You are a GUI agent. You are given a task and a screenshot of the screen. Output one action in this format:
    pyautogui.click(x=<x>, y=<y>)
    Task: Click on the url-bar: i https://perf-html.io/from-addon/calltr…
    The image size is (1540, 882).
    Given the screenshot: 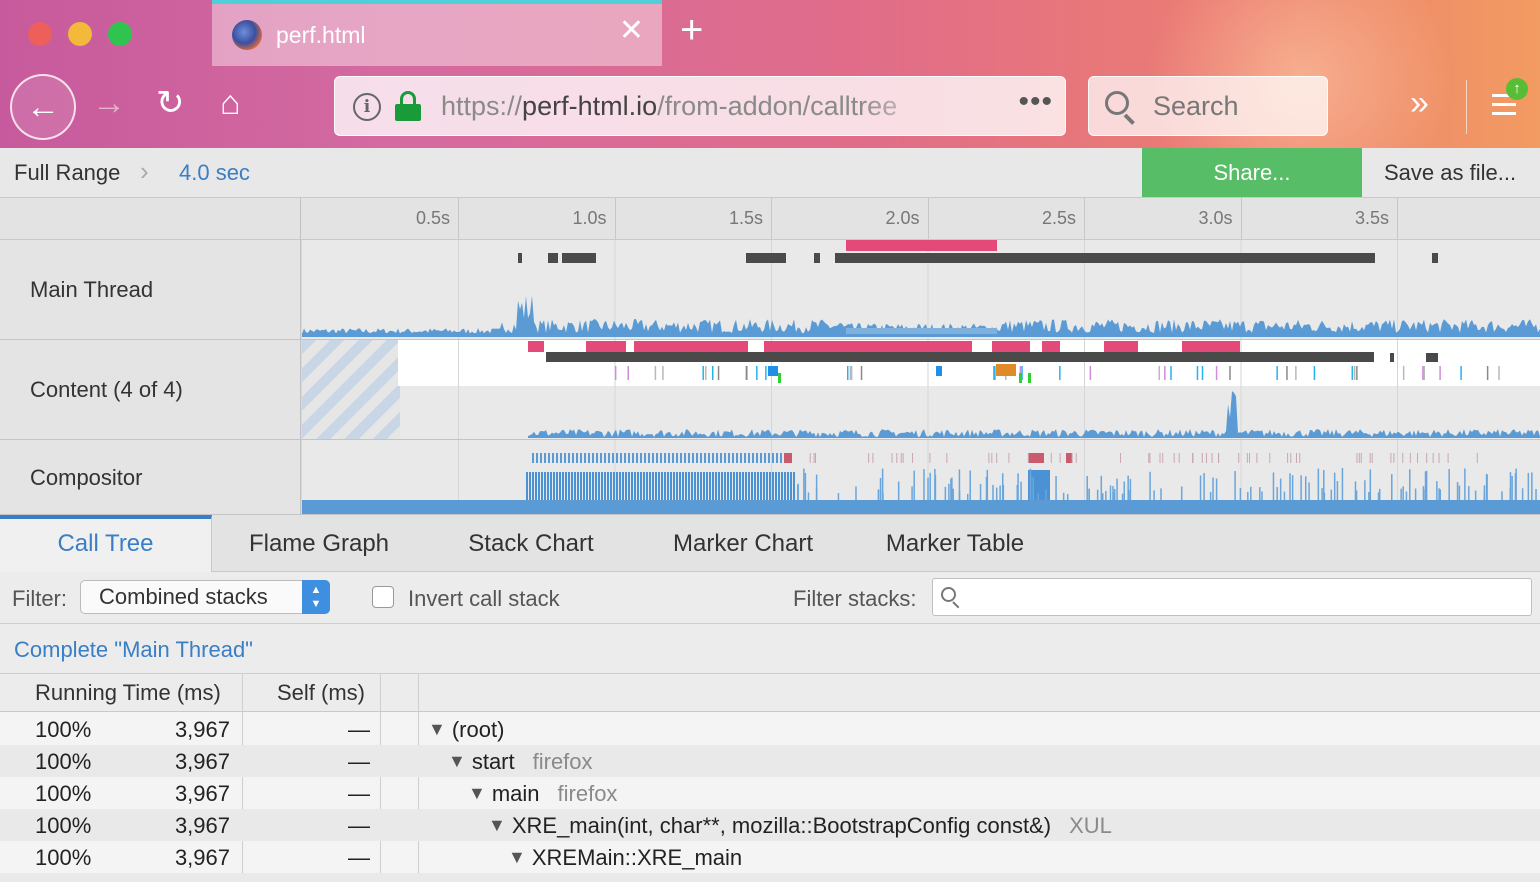 What is the action you would take?
    pyautogui.click(x=700, y=106)
    